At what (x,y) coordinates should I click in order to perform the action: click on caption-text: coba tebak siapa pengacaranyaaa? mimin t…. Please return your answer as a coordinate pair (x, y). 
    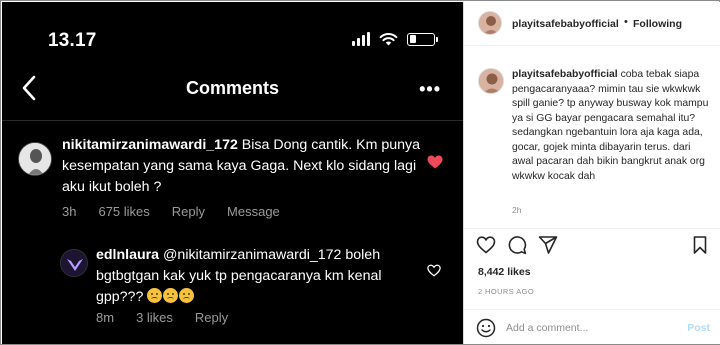
    Looking at the image, I should click on (610, 125).